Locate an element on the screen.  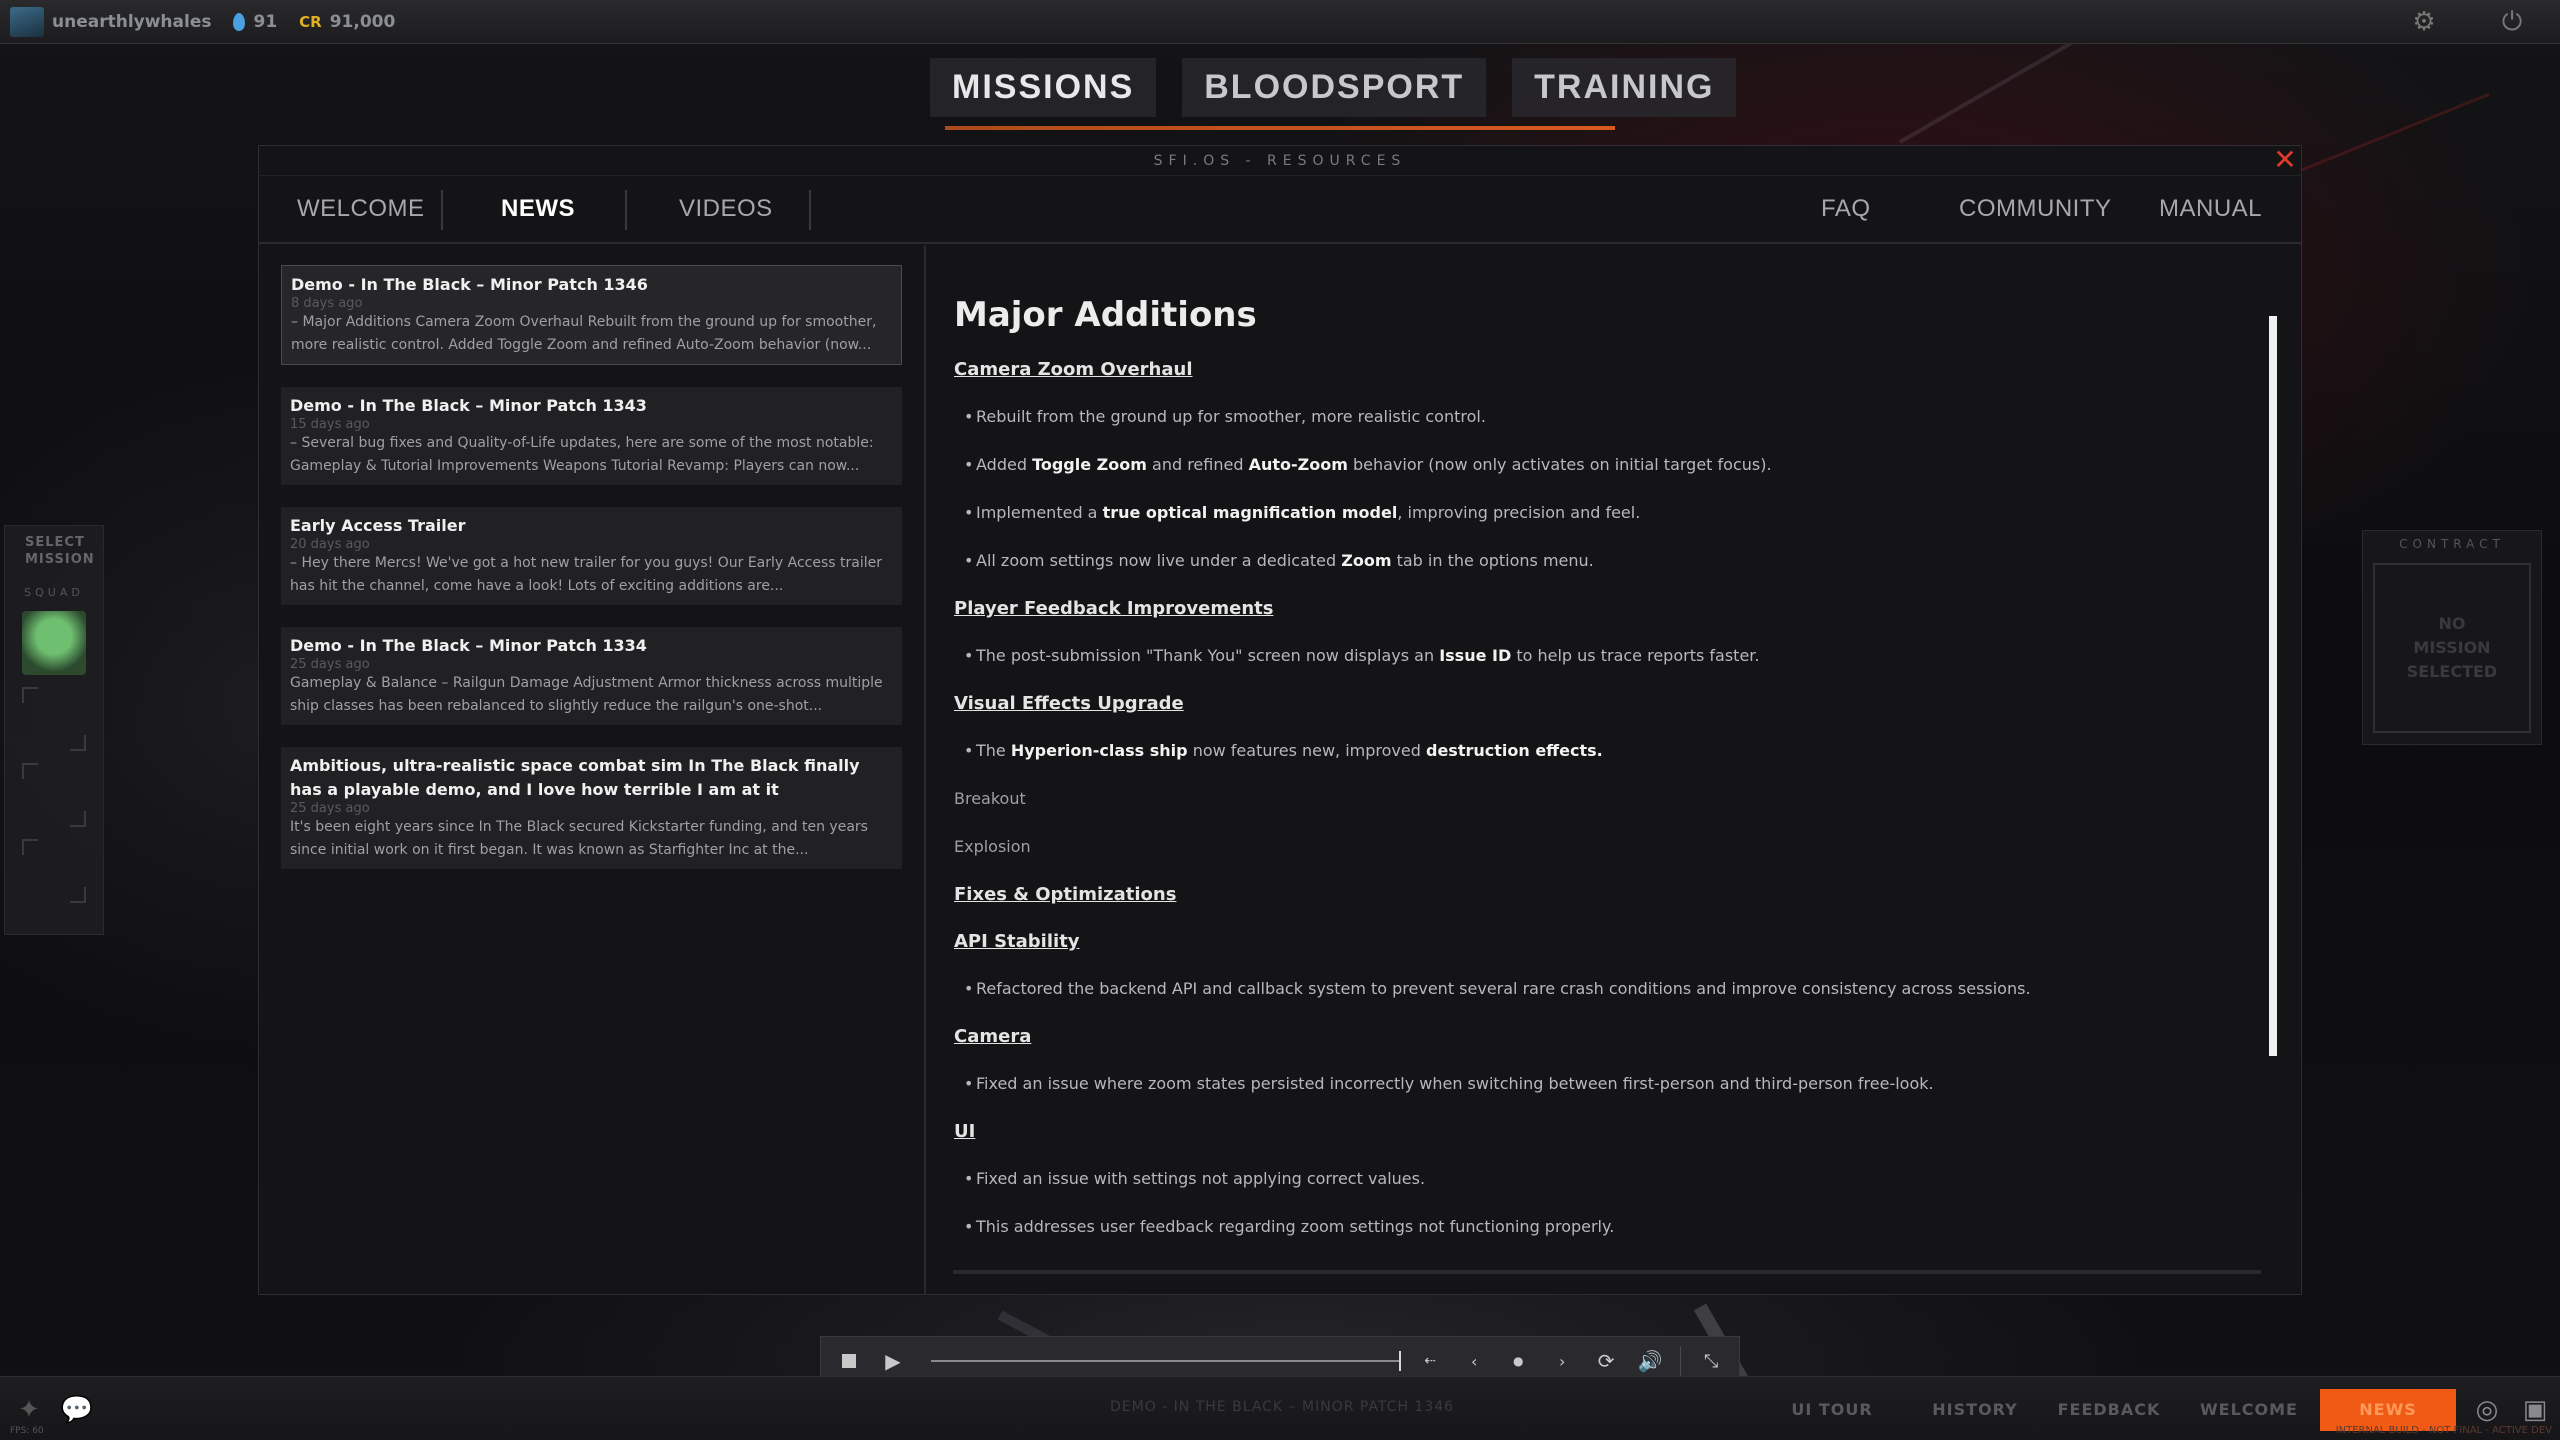
section-ui: UI is located at coordinates (1597, 1131).